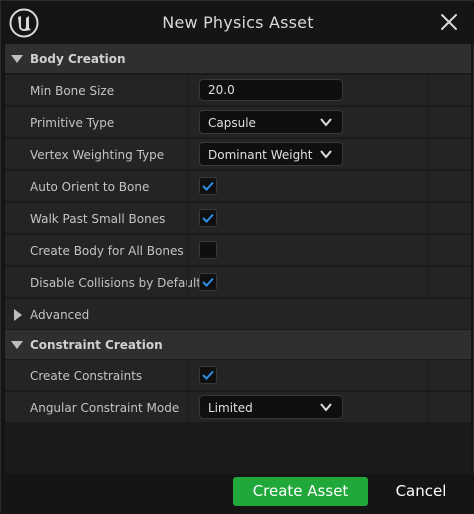 The width and height of the screenshot is (474, 514). I want to click on create-body-all-bones-checkbox, so click(208, 250).